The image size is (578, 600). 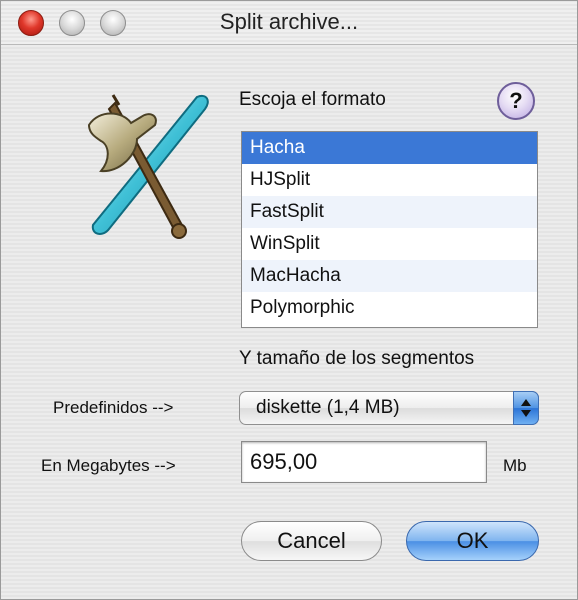 What do you see at coordinates (148, 166) in the screenshot?
I see `axe-cross-logo` at bounding box center [148, 166].